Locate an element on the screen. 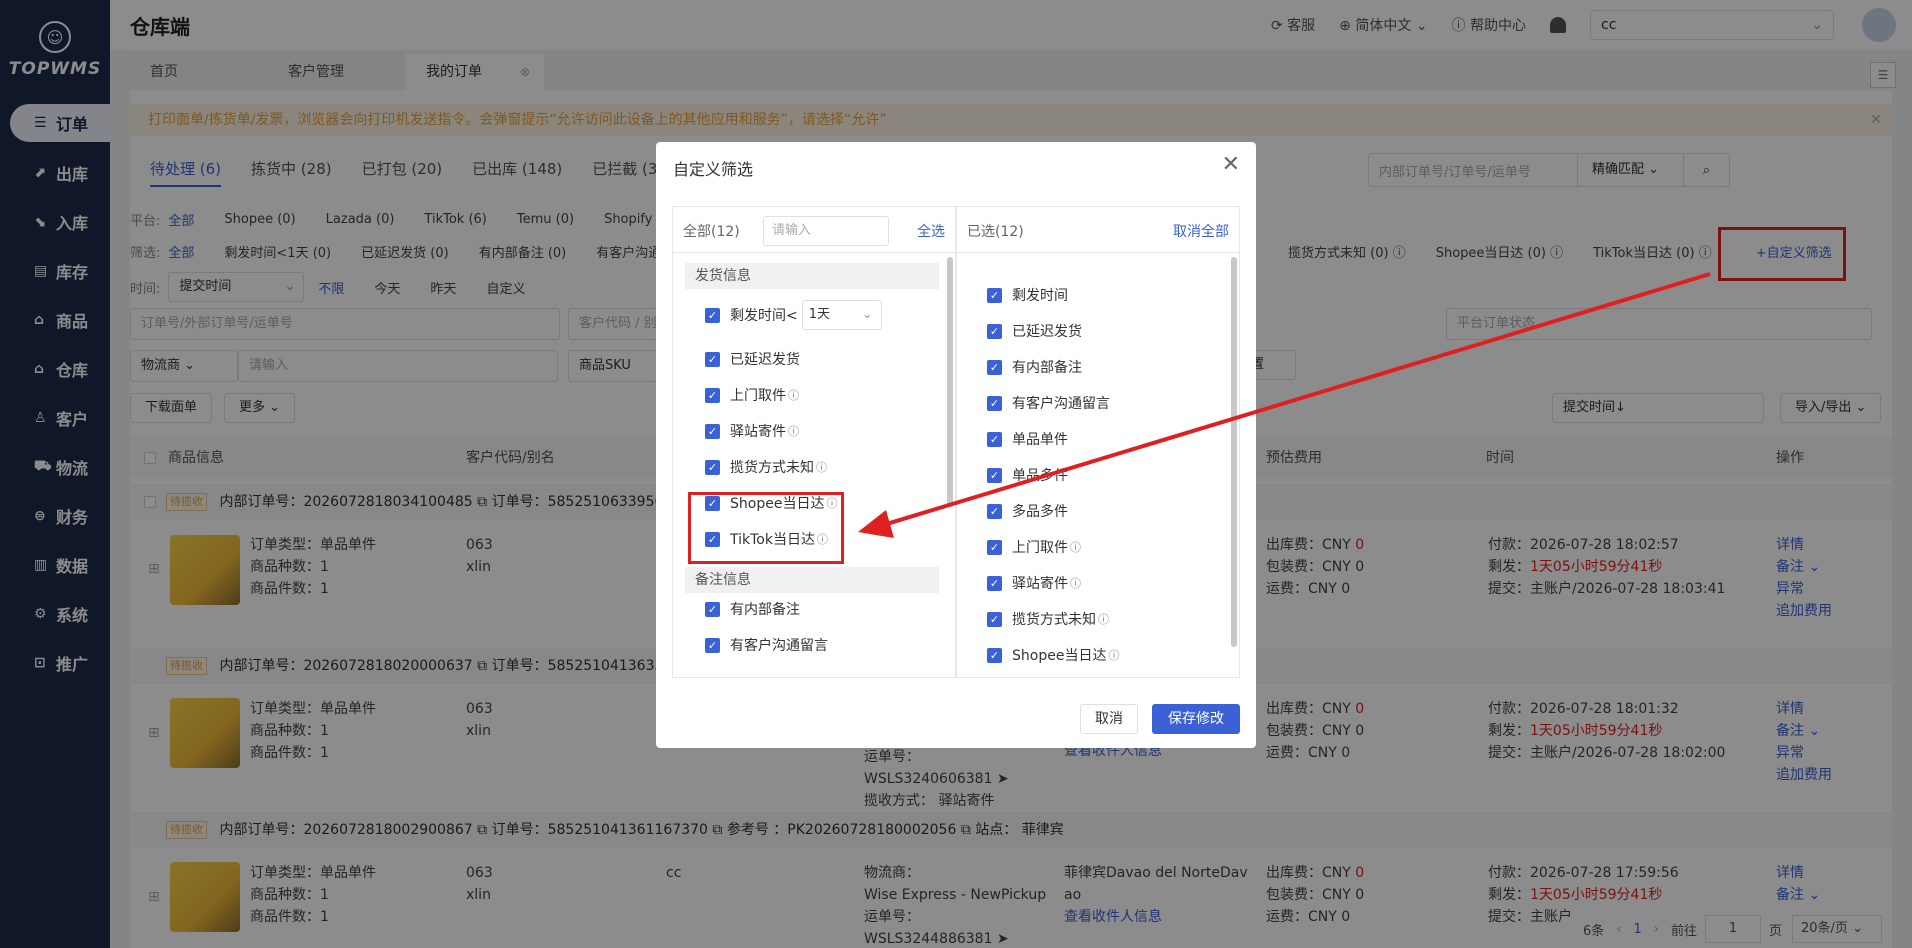 This screenshot has height=948, width=1912. highlight-sameday-options is located at coordinates (766, 528).